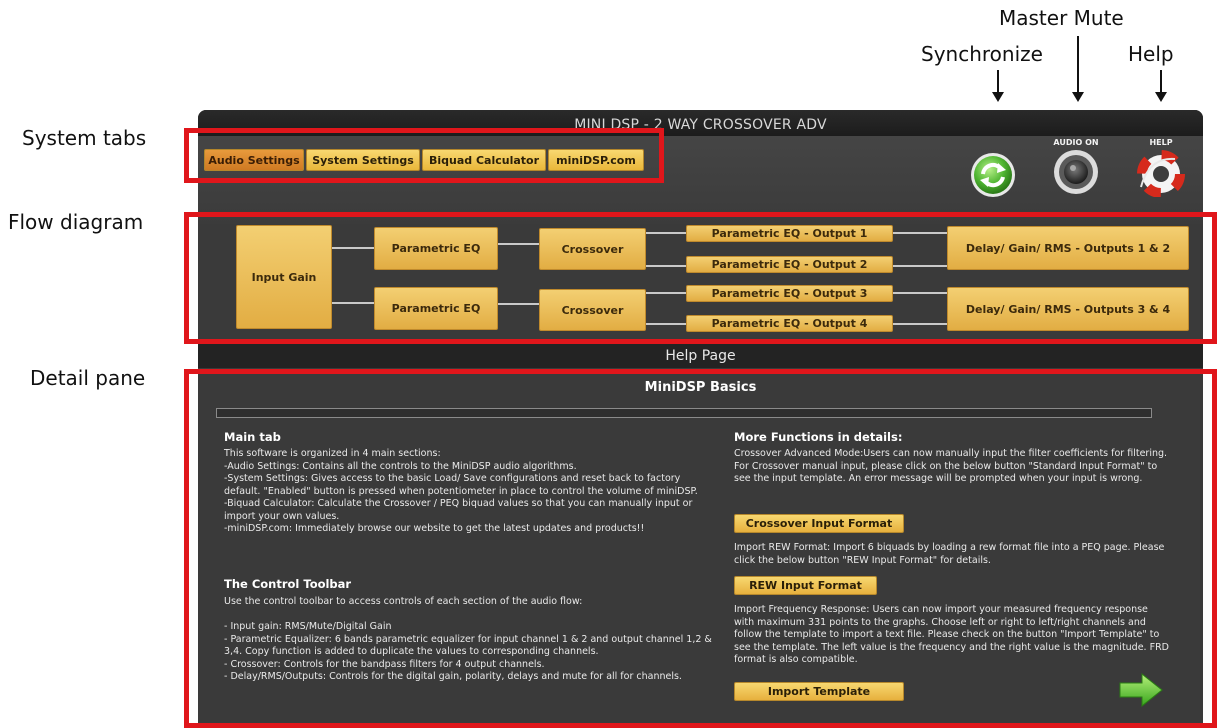 This screenshot has height=728, width=1217. I want to click on annotation-synchronize: Synchronize, so click(982, 54).